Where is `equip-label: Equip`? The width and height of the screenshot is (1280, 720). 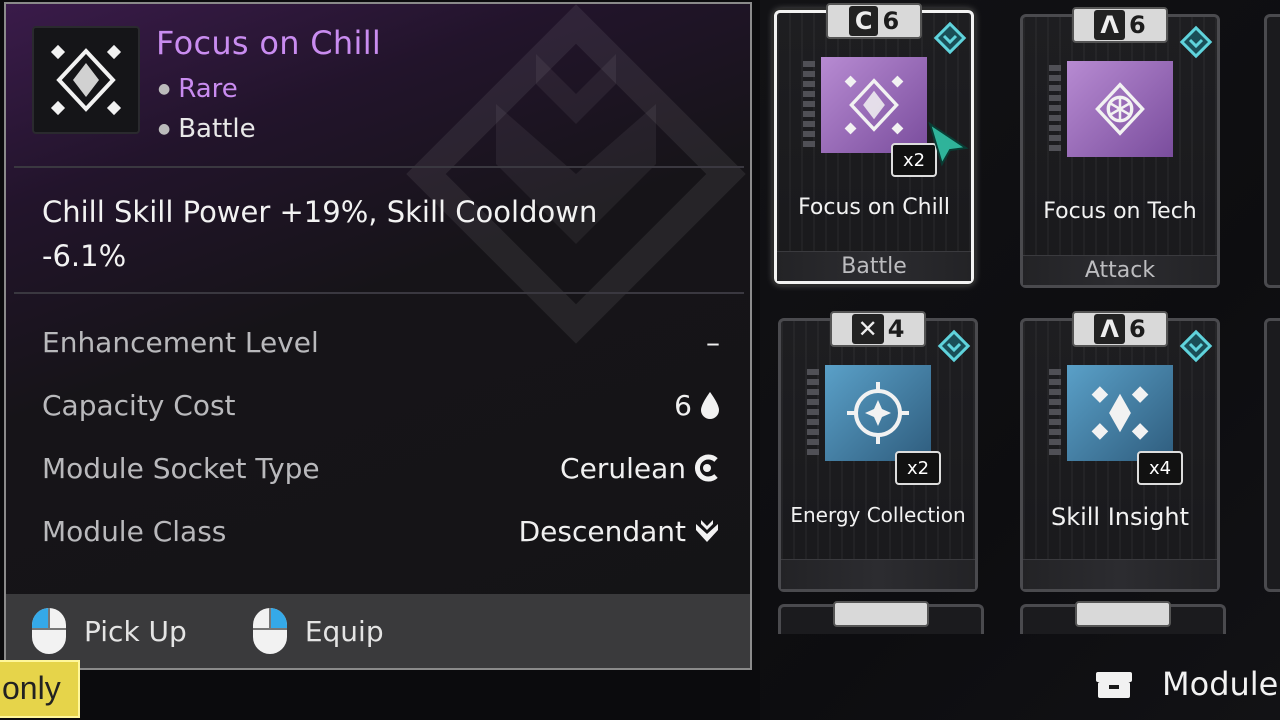
equip-label: Equip is located at coordinates (344, 631).